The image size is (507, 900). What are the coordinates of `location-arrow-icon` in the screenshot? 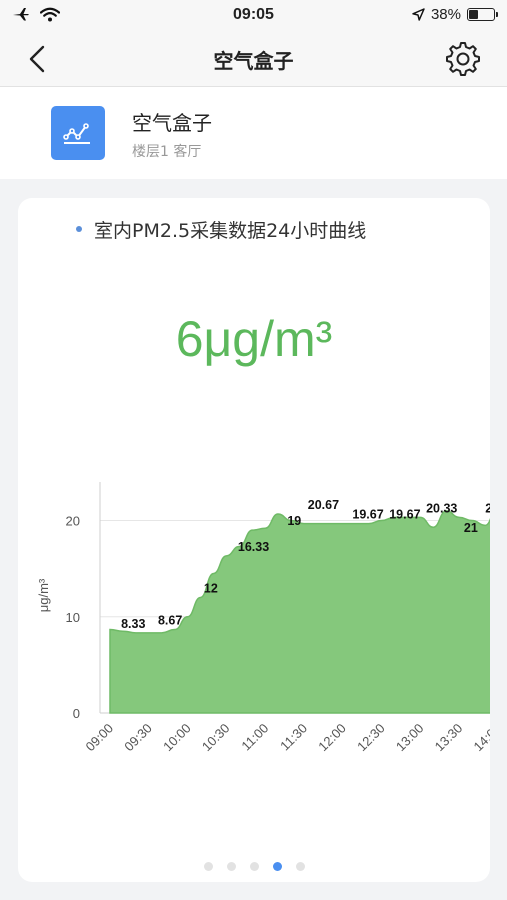 It's located at (418, 14).